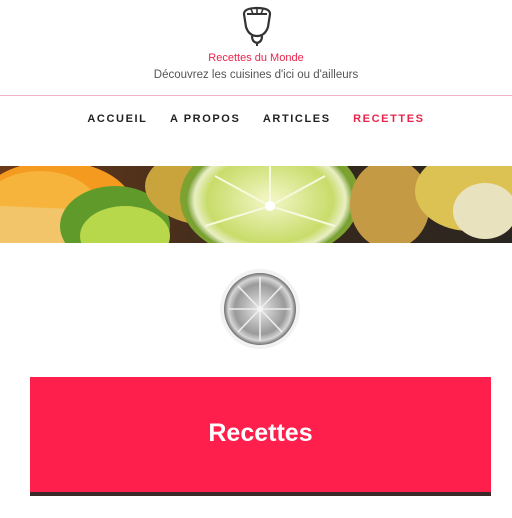 The width and height of the screenshot is (512, 518). Describe the element at coordinates (260, 494) in the screenshot. I see `page-title-banner-shadow` at that location.